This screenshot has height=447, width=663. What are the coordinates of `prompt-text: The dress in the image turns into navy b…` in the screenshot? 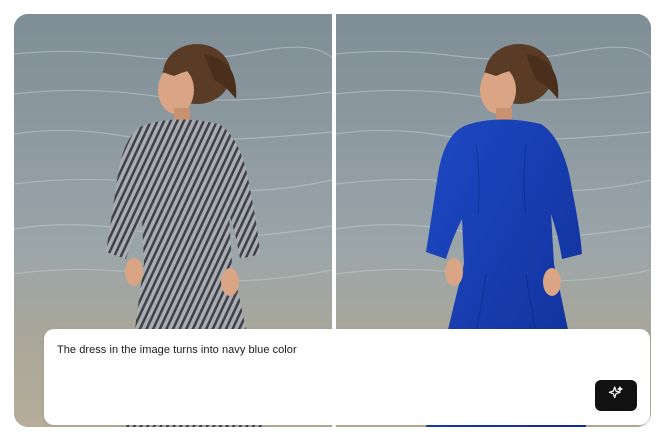 It's located at (177, 350).